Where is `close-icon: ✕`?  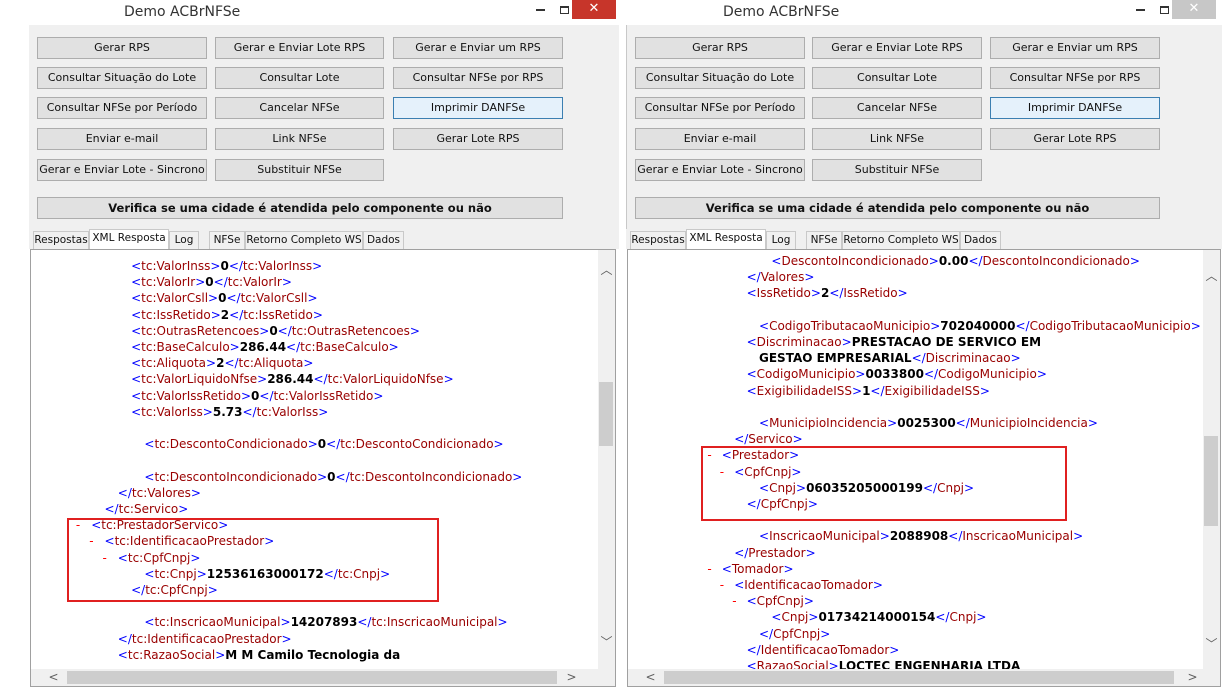
close-icon: ✕ is located at coordinates (594, 8).